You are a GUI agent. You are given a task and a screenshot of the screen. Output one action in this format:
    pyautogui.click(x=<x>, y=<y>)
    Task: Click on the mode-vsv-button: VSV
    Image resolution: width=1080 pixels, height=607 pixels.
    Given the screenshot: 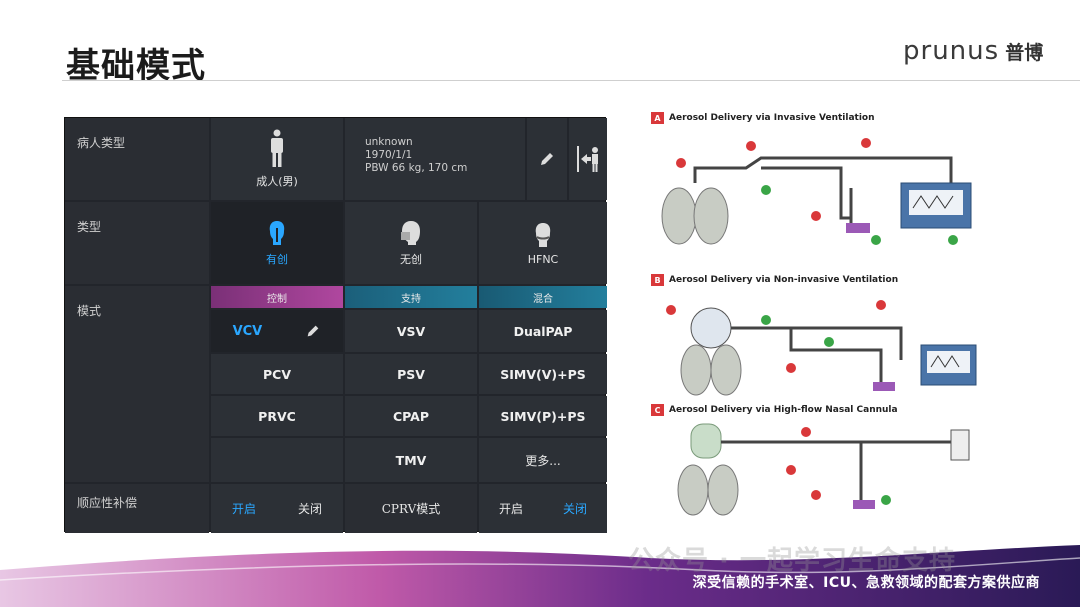 What is the action you would take?
    pyautogui.click(x=411, y=331)
    